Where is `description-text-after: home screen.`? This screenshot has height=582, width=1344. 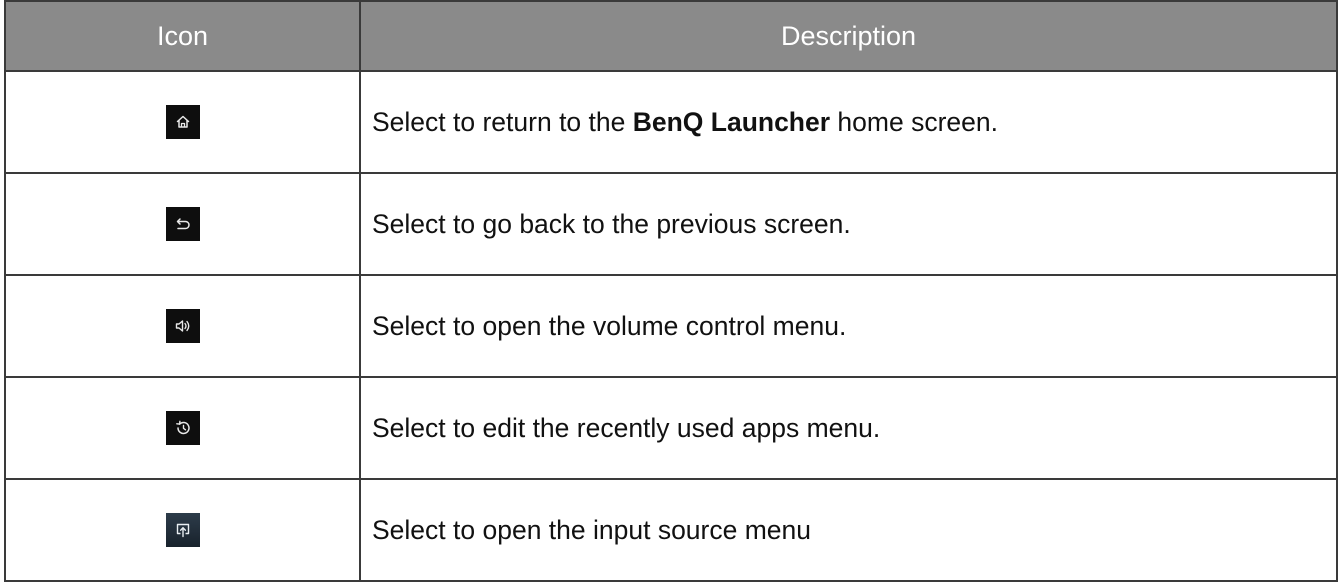
description-text-after: home screen. is located at coordinates (914, 121).